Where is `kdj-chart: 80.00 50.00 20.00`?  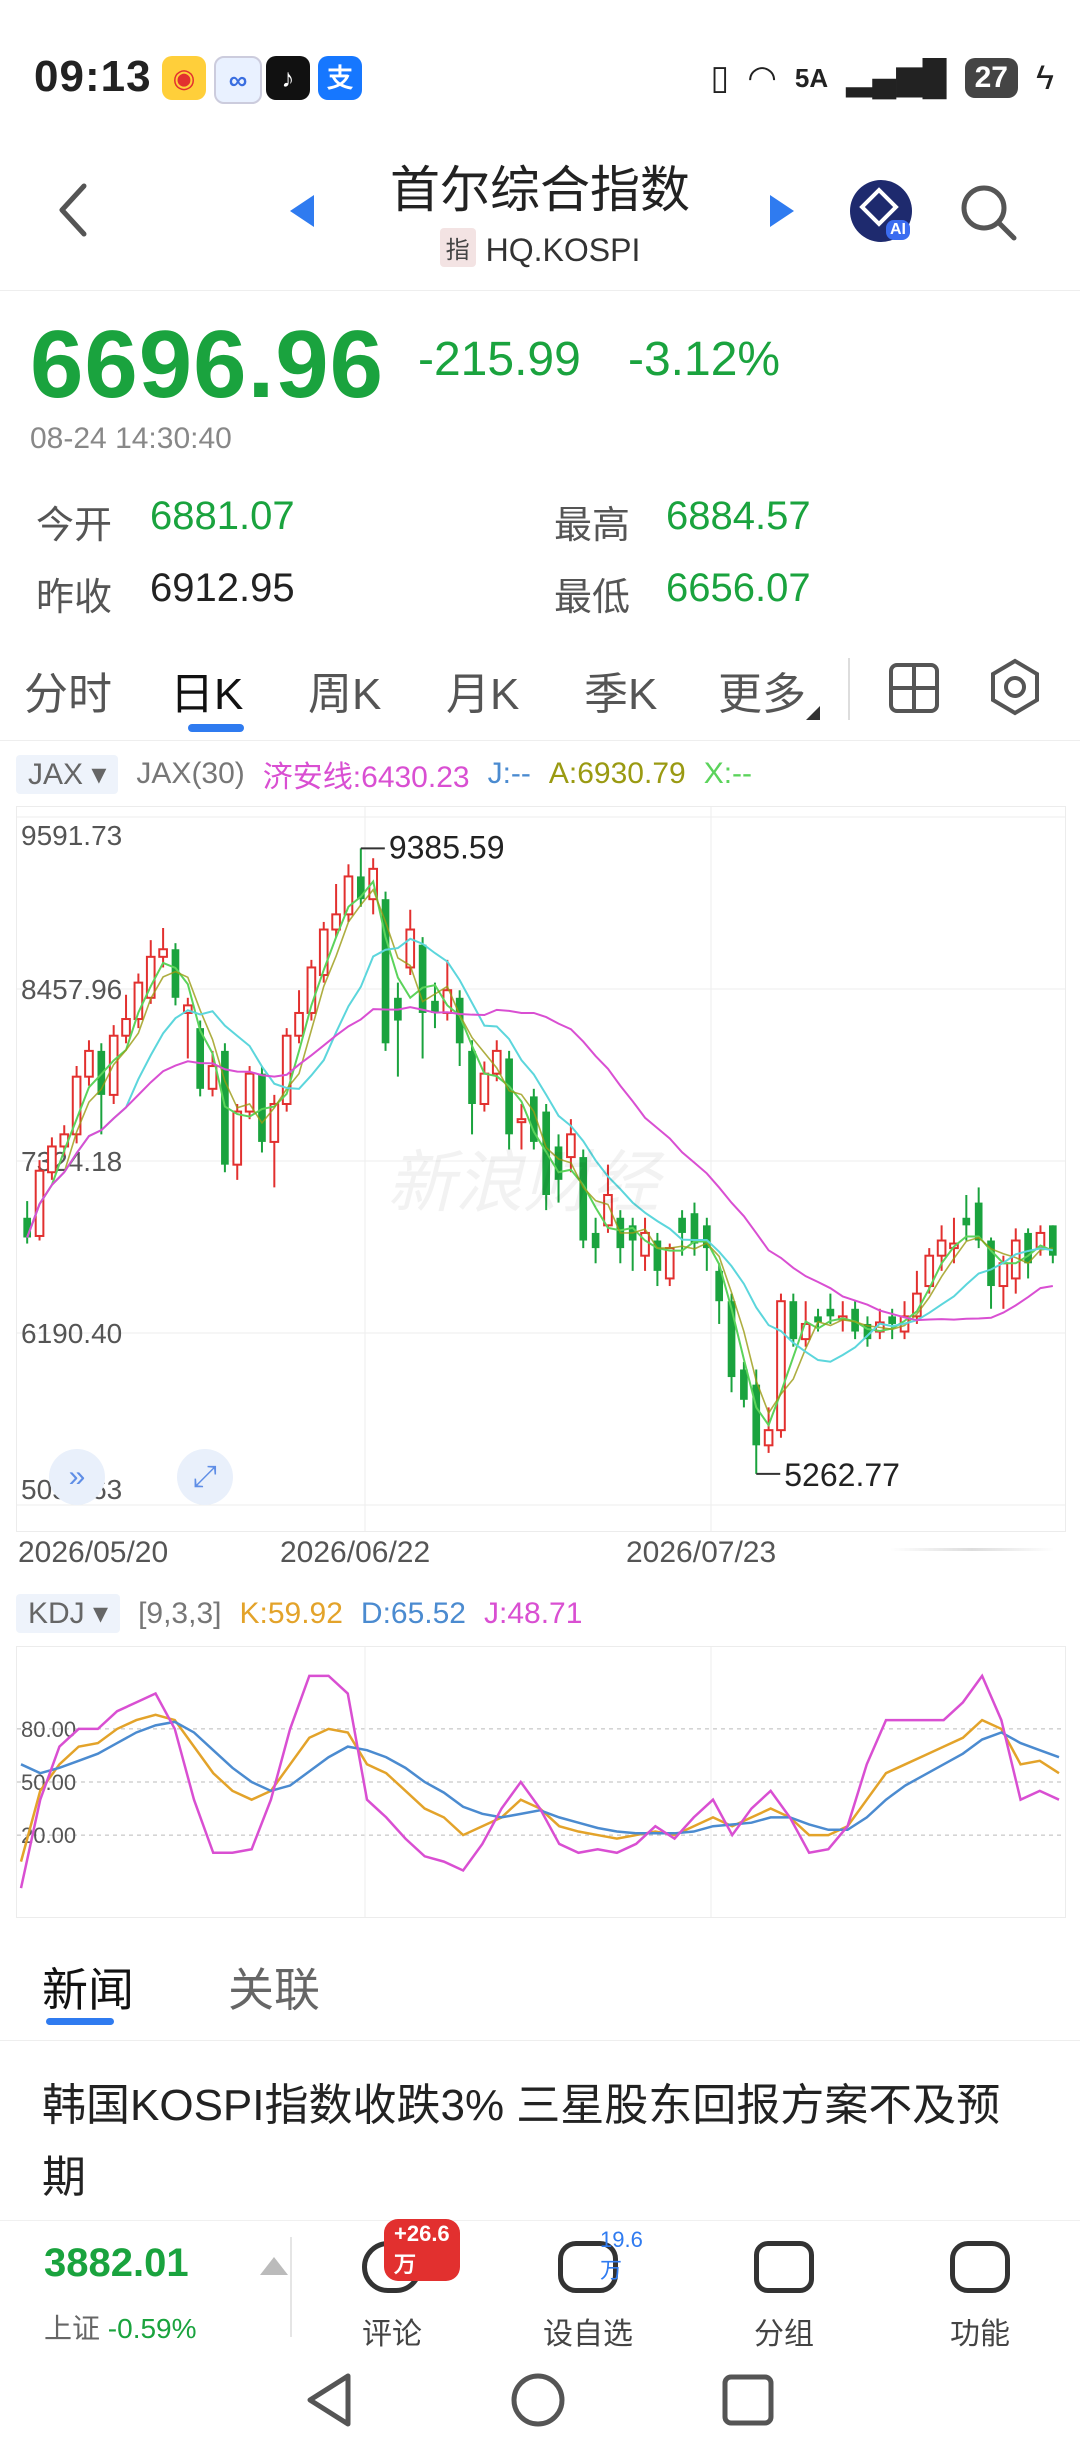 kdj-chart: 80.00 50.00 20.00 is located at coordinates (541, 1782).